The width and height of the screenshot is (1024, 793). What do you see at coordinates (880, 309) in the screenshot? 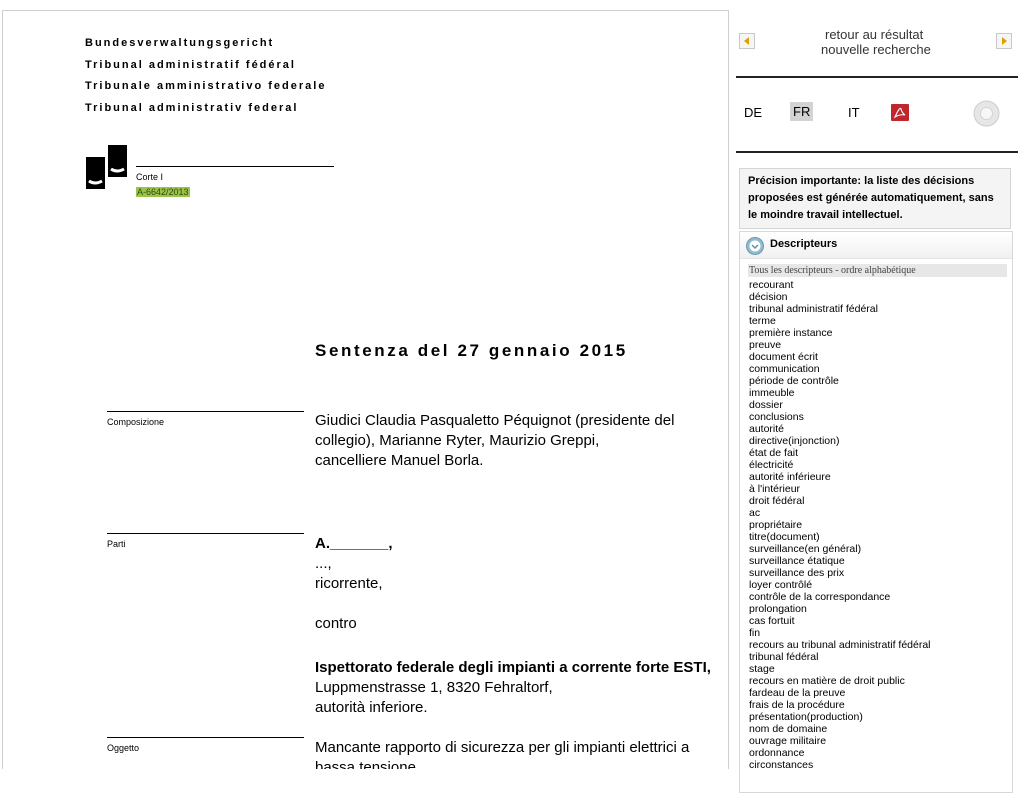
I see `descriptor-item: tribunal administratif fédéral` at bounding box center [880, 309].